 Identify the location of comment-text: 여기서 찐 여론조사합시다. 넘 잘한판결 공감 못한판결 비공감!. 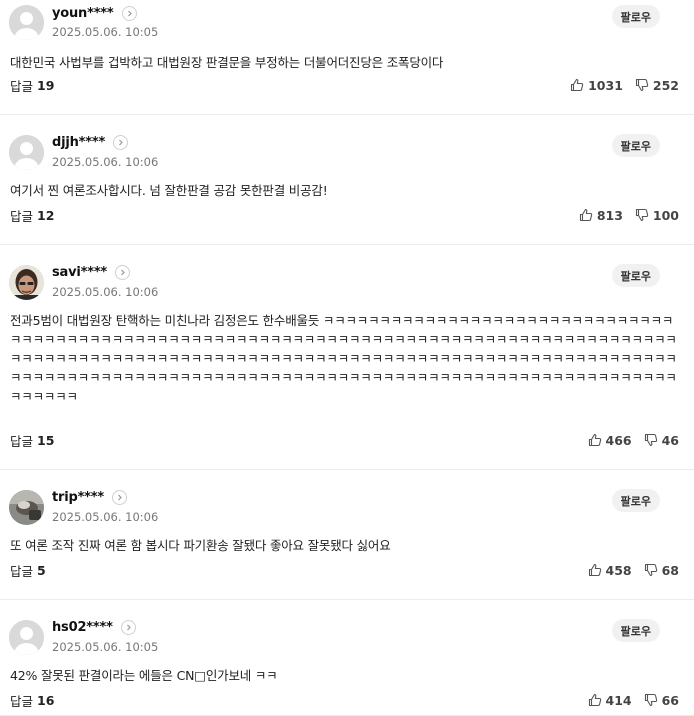
(169, 190).